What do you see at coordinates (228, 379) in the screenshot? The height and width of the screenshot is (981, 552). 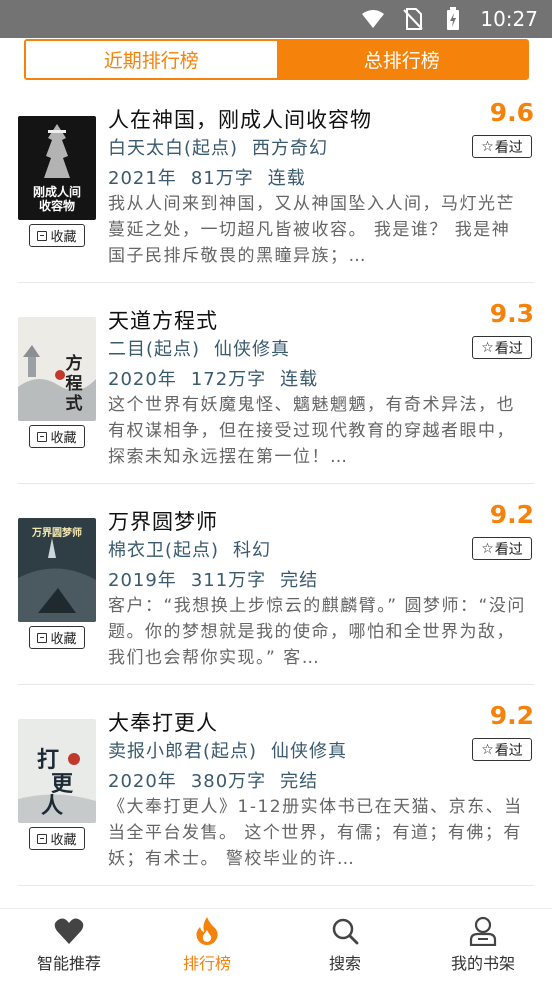 I see `book-words: 172万字` at bounding box center [228, 379].